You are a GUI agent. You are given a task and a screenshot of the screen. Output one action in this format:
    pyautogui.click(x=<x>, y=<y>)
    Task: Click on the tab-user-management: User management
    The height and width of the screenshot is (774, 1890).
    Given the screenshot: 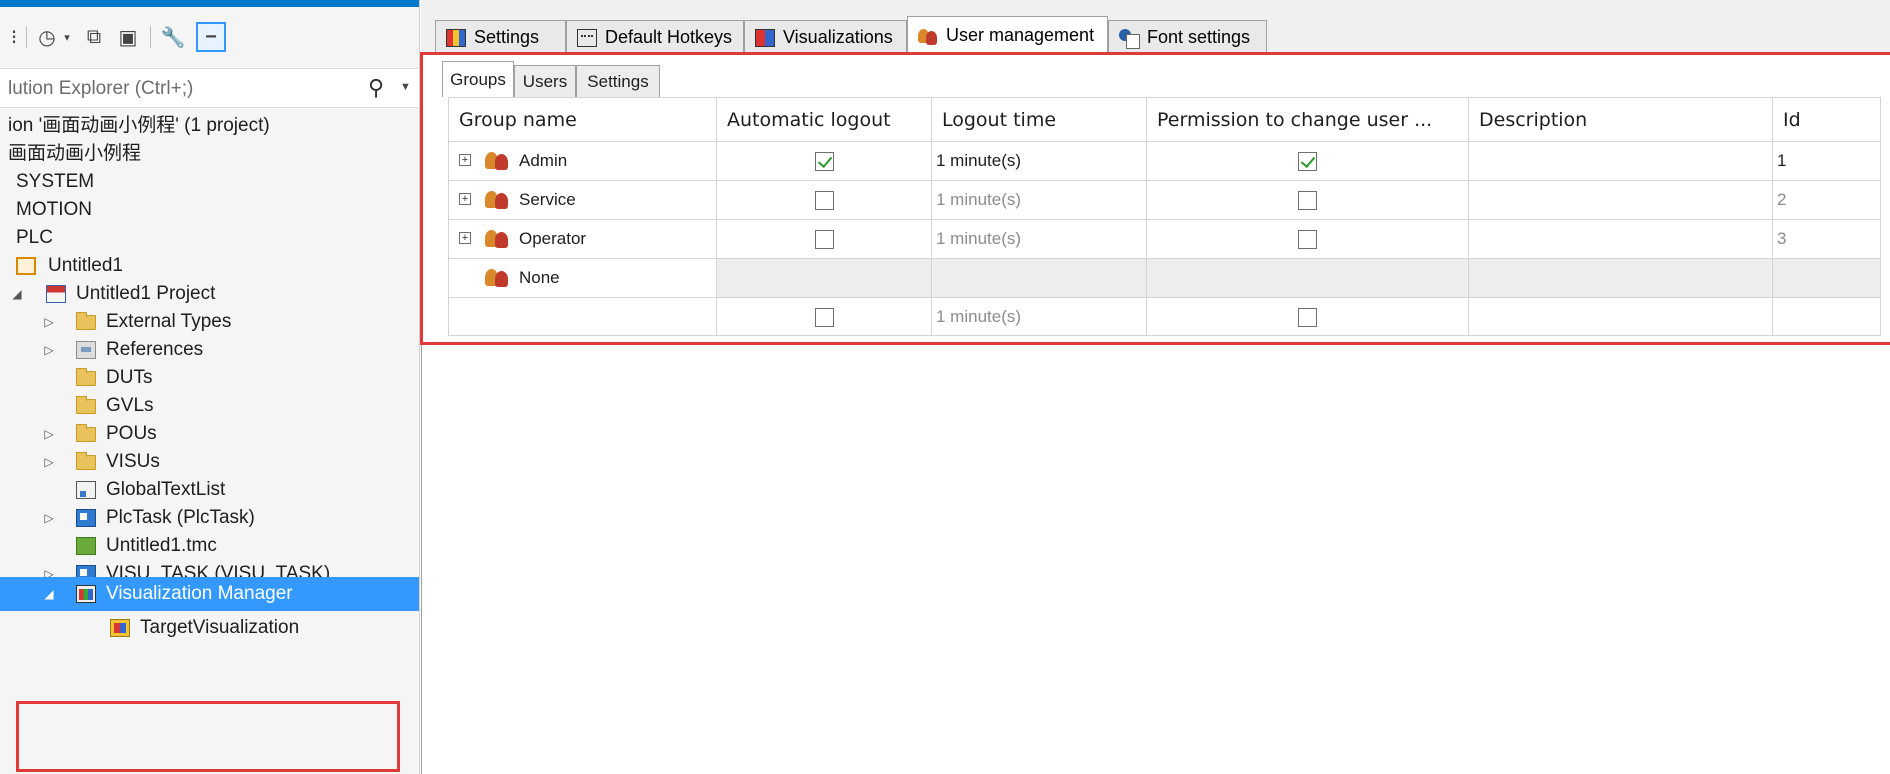 What is the action you would take?
    pyautogui.click(x=1007, y=35)
    